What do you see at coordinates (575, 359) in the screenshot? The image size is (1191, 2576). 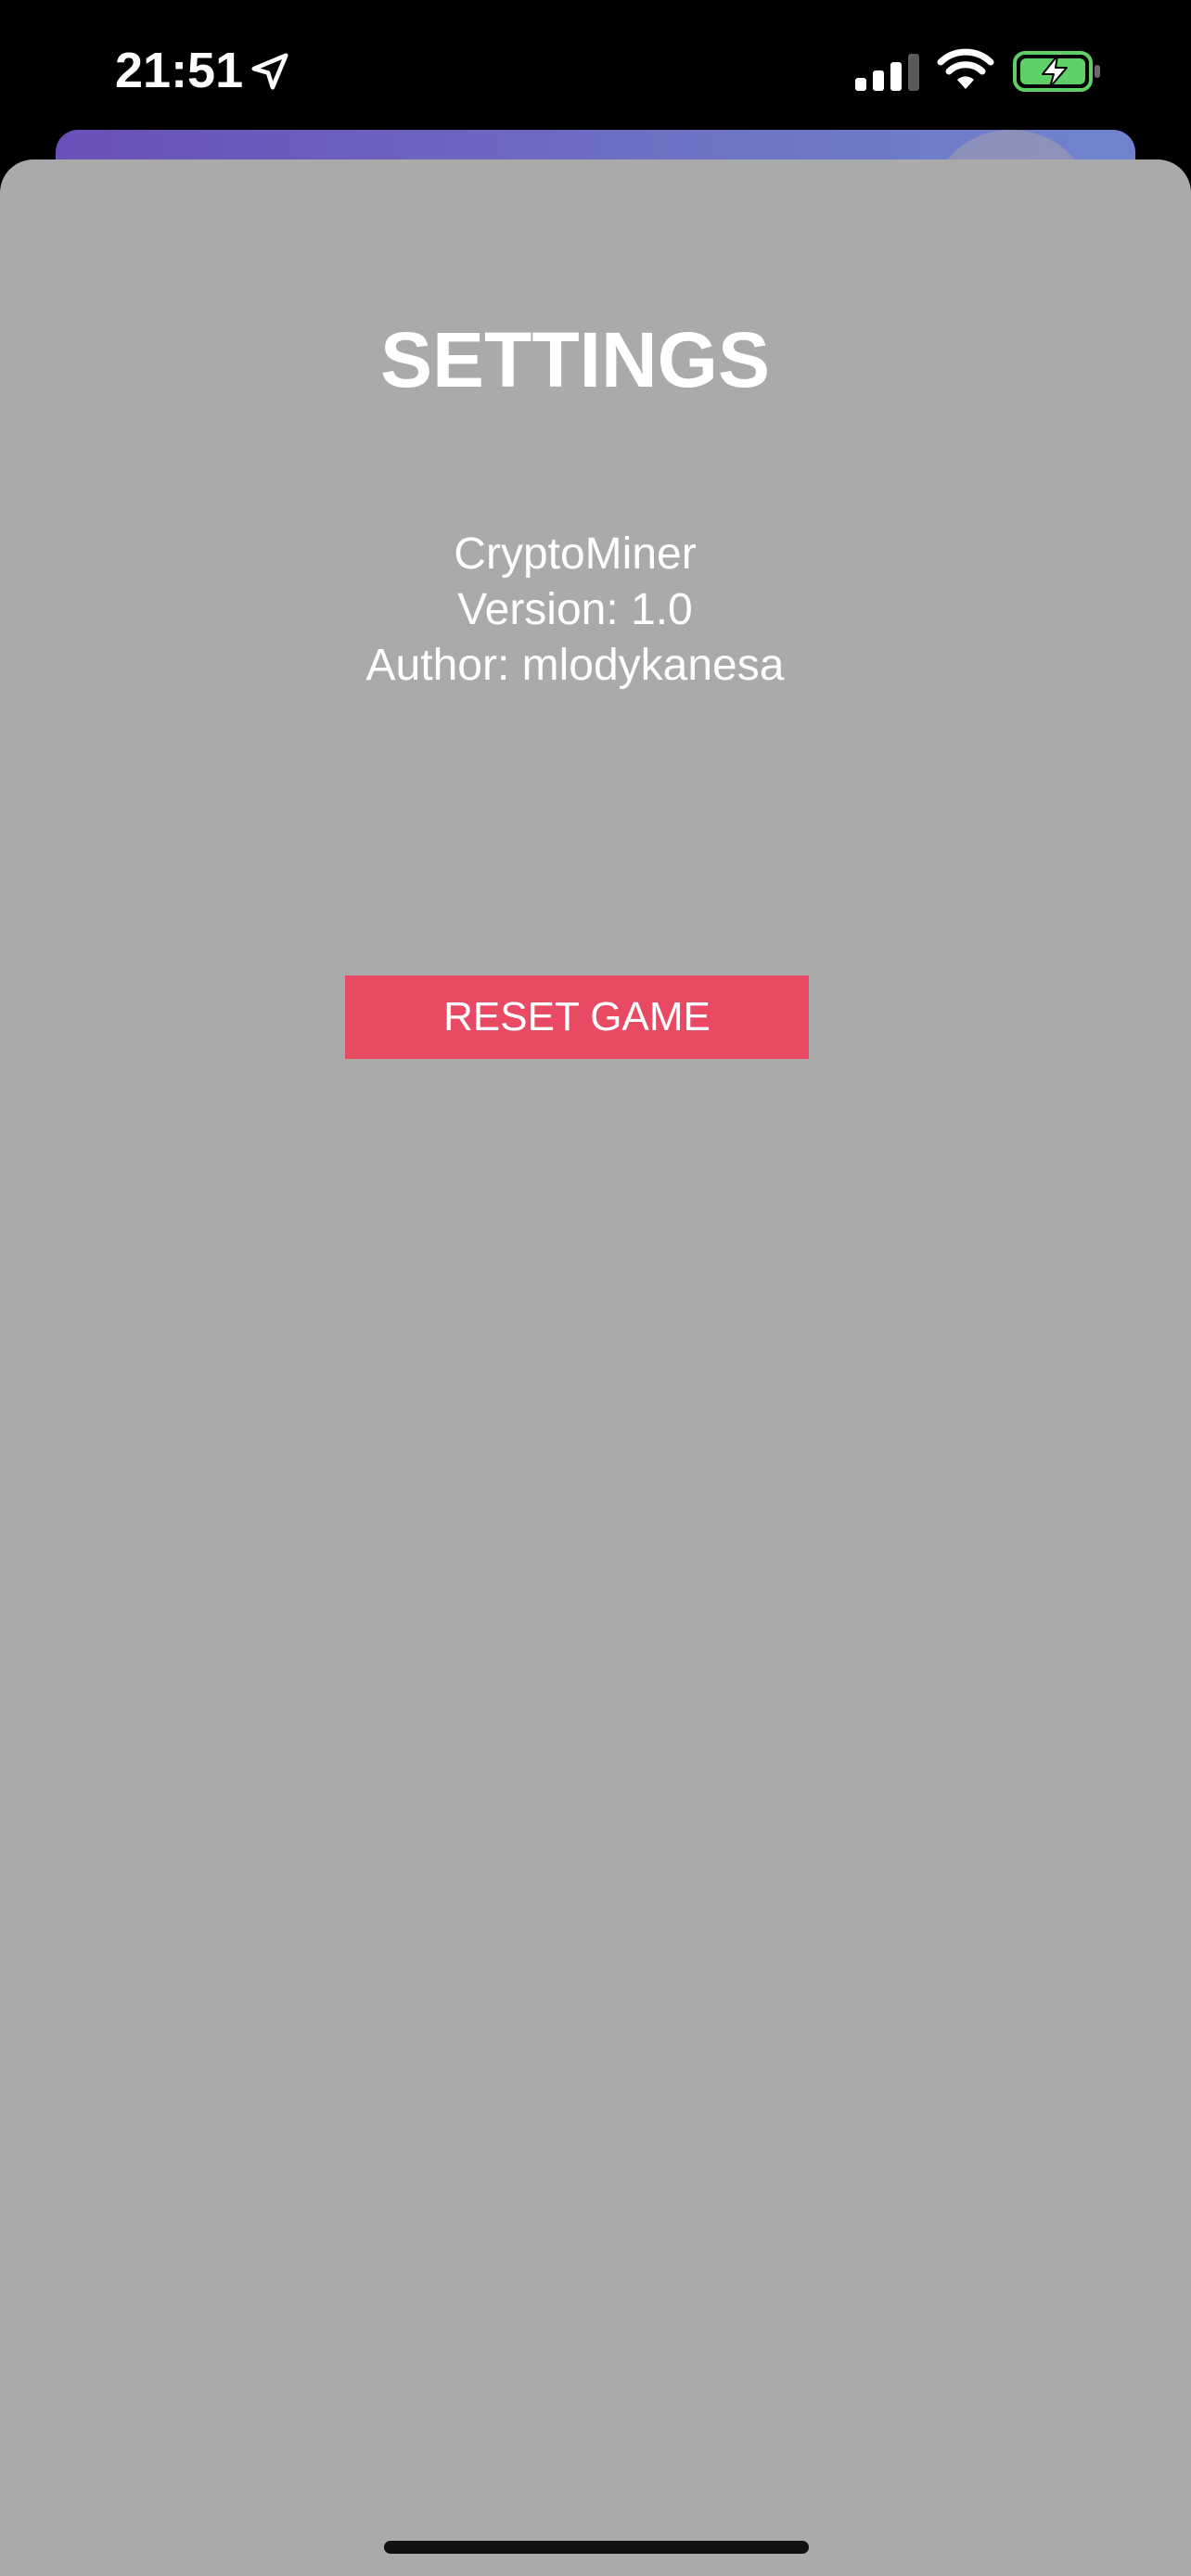 I see `page-title: SETTINGS` at bounding box center [575, 359].